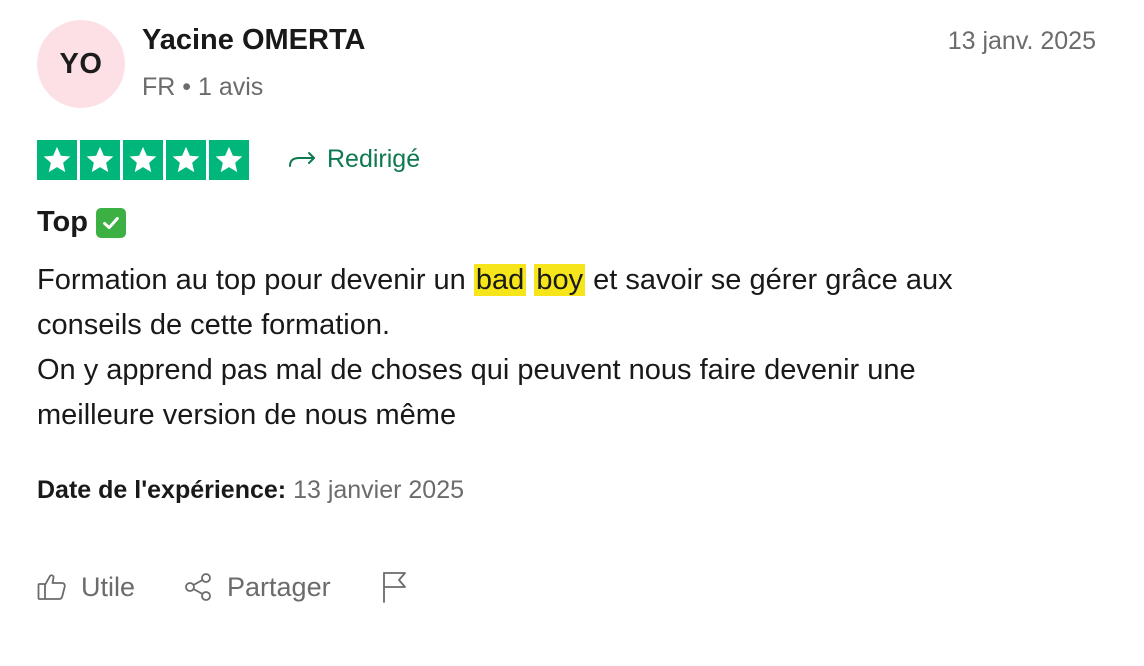 This screenshot has height=666, width=1144. Describe the element at coordinates (247, 415) in the screenshot. I see `review-body-line: meilleure version de nous même` at that location.